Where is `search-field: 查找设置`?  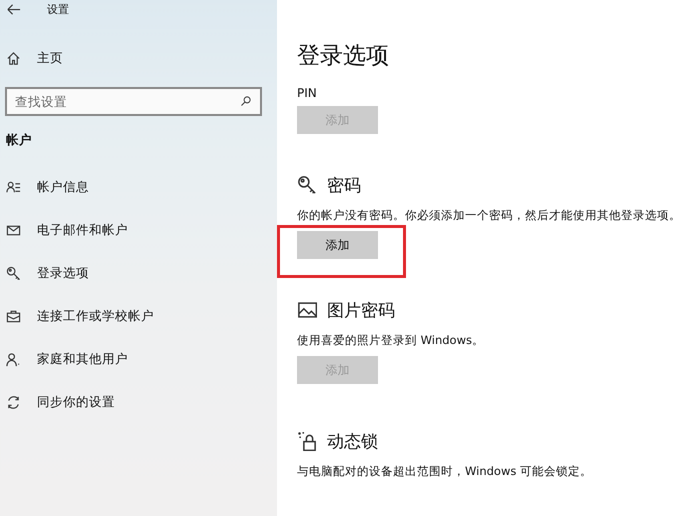 search-field: 查找设置 is located at coordinates (133, 101).